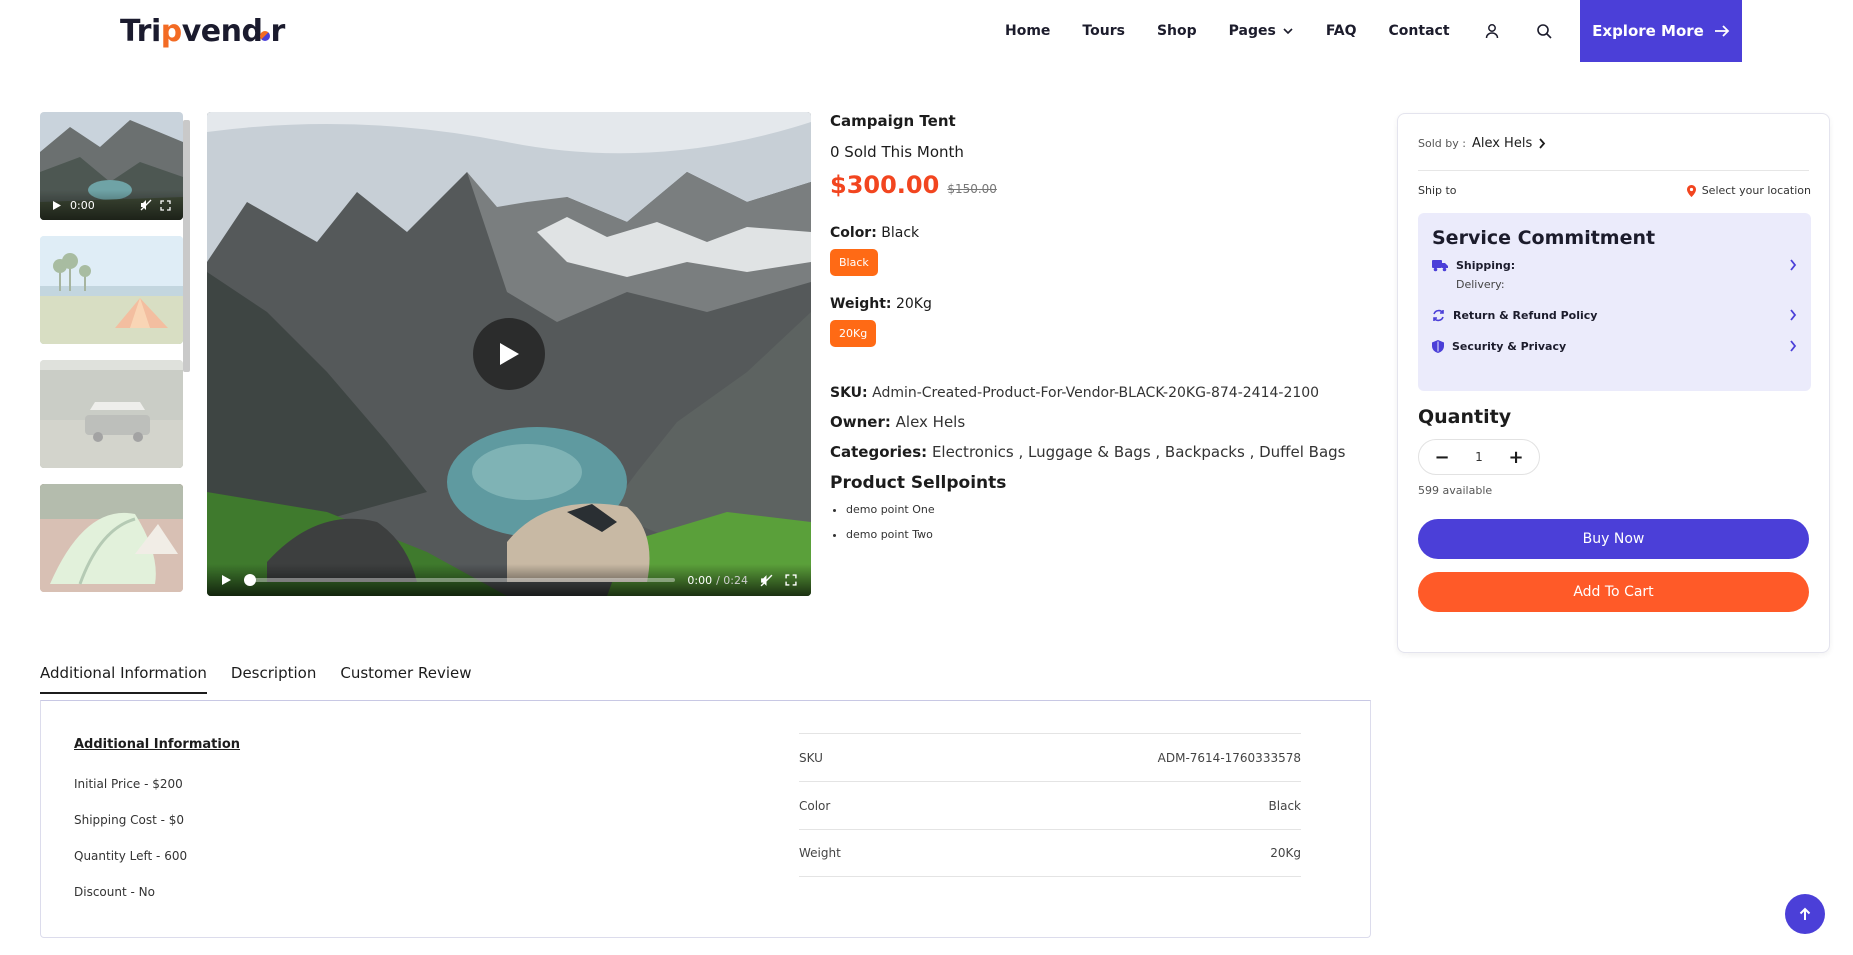 Image resolution: width=1853 pixels, height=955 pixels. What do you see at coordinates (820, 853) in the screenshot?
I see `spec-key: Weight` at bounding box center [820, 853].